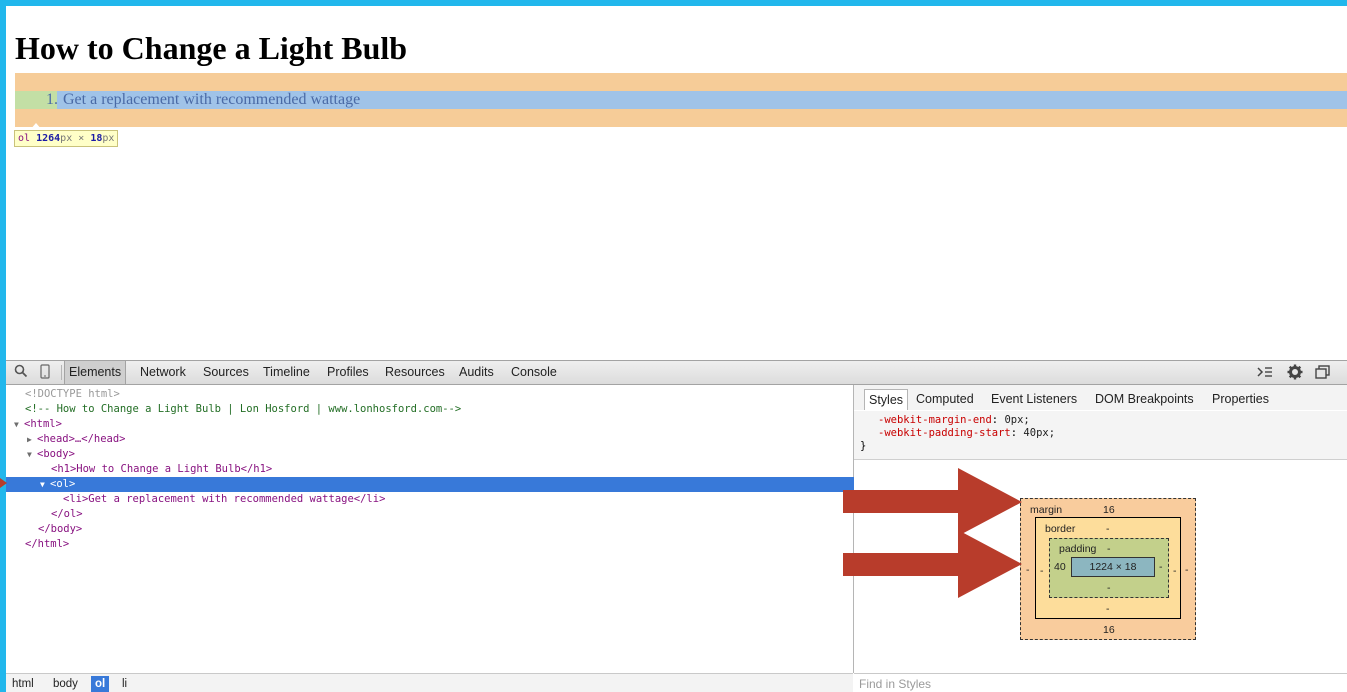 The image size is (1347, 692). What do you see at coordinates (1109, 630) in the screenshot?
I see `margin-bottom-value: 16` at bounding box center [1109, 630].